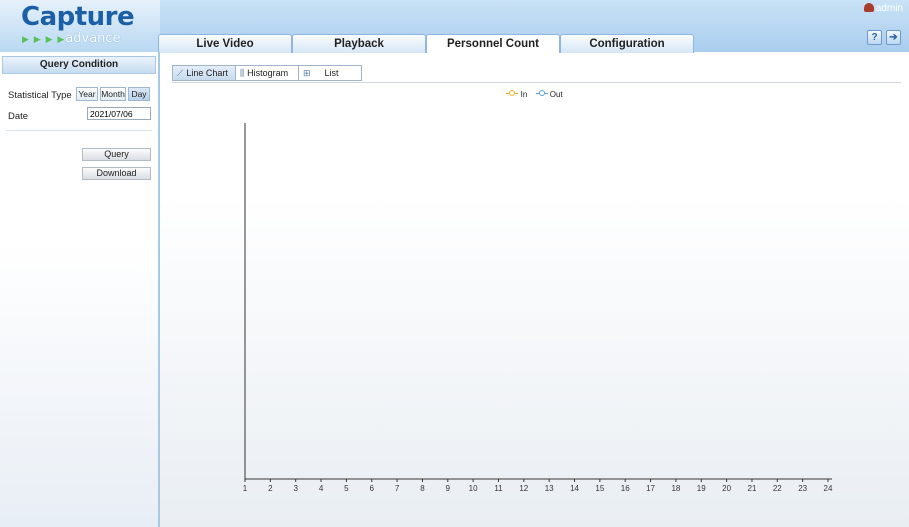  I want to click on logo-subtext: ▶ ▶ ▶ ▶advance, so click(71, 38).